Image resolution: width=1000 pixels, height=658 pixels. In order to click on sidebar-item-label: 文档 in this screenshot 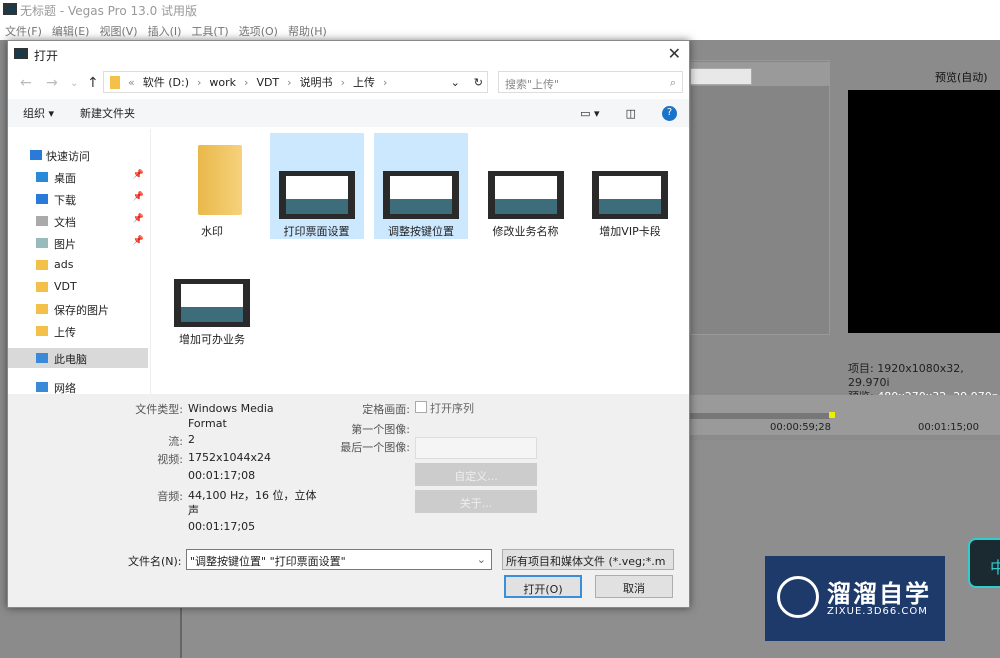, I will do `click(65, 222)`.